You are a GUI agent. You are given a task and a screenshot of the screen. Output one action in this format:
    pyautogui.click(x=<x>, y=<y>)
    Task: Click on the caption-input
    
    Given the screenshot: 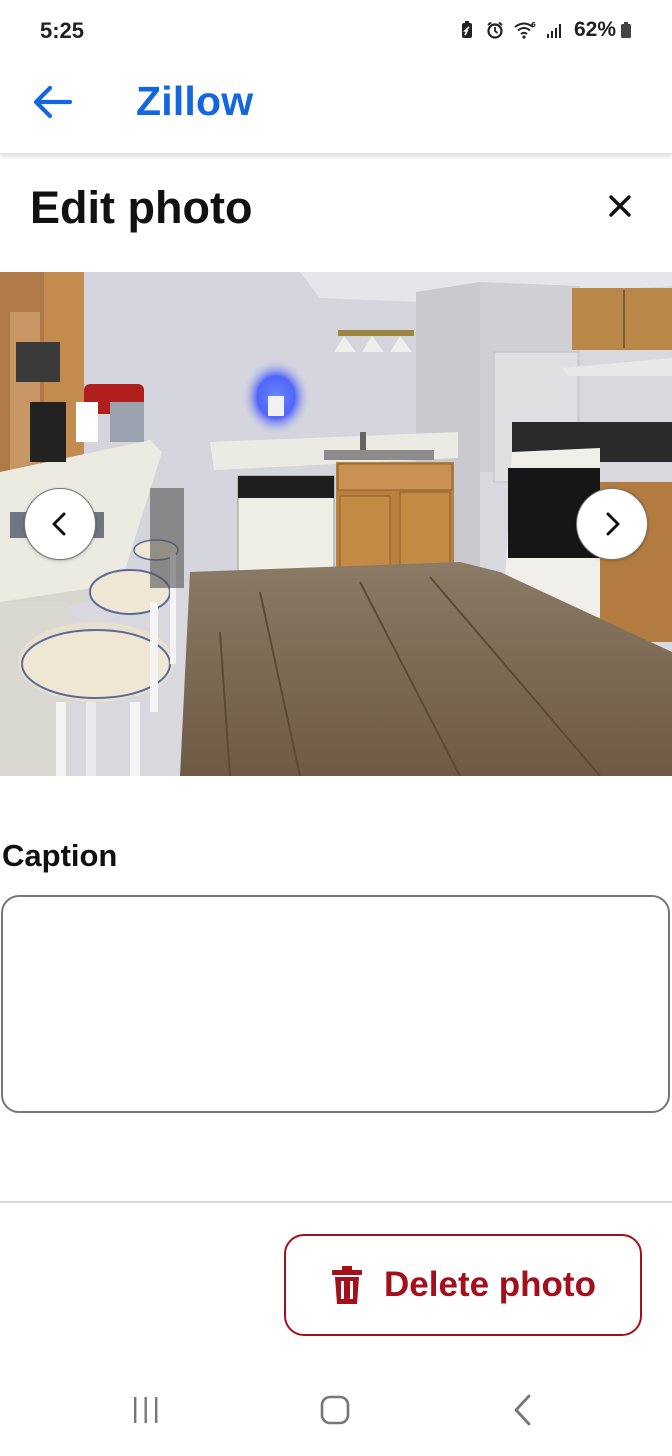 What is the action you would take?
    pyautogui.click(x=335, y=1004)
    